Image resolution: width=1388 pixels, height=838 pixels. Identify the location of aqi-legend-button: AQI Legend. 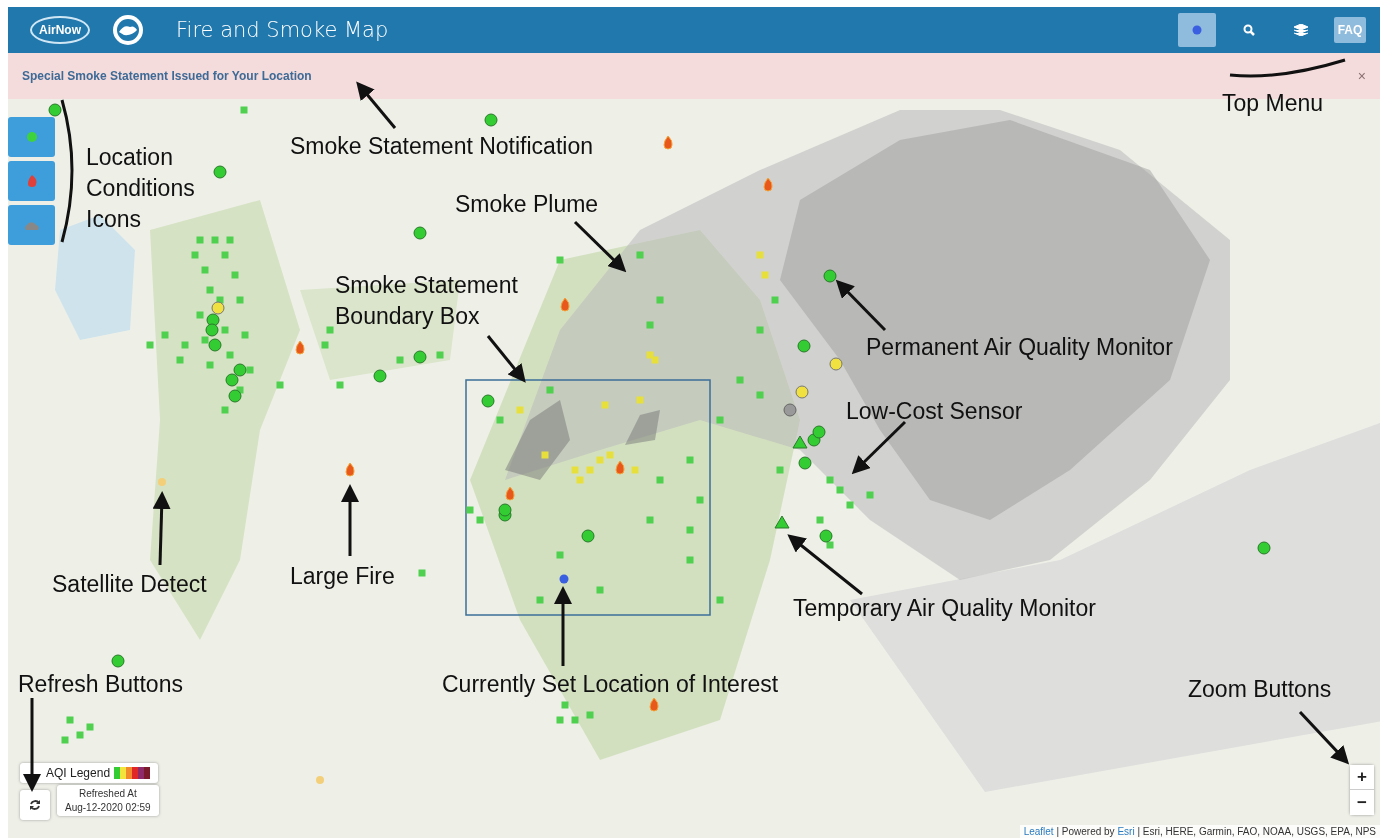
(89, 773).